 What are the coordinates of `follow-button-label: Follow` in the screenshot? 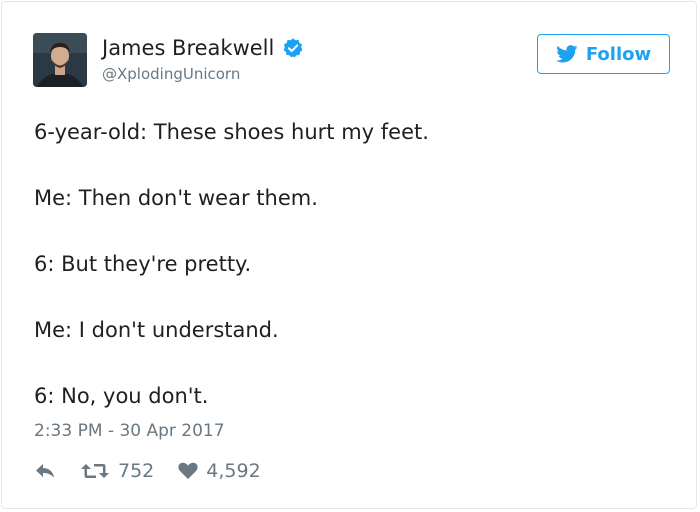 It's located at (618, 54).